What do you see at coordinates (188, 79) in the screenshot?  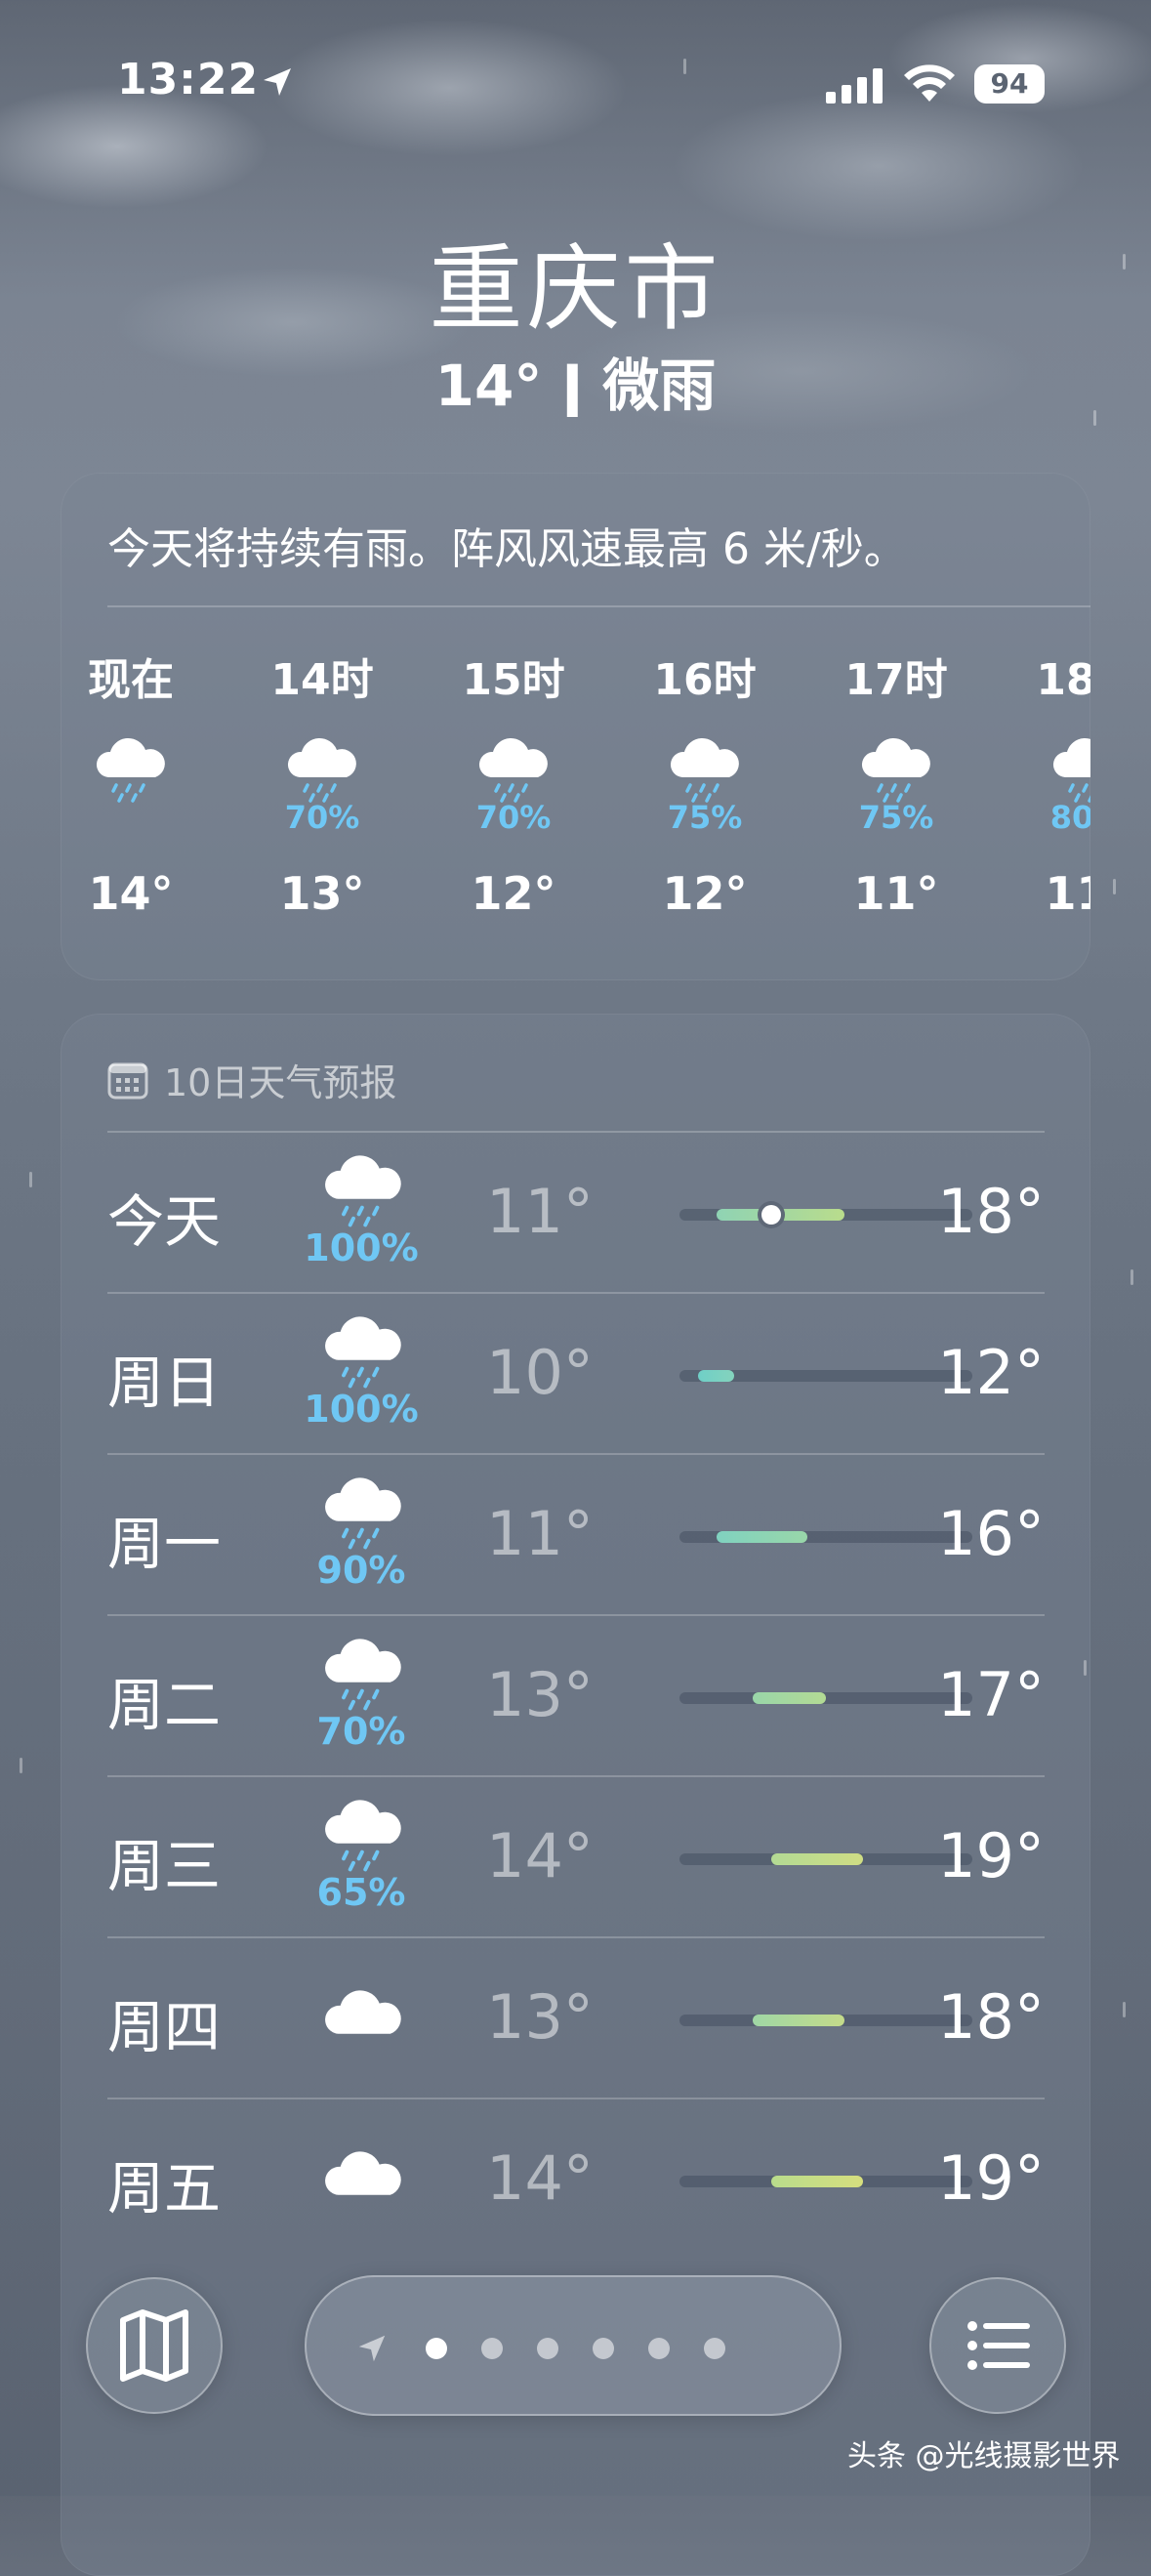 I see `status-time: 13:22` at bounding box center [188, 79].